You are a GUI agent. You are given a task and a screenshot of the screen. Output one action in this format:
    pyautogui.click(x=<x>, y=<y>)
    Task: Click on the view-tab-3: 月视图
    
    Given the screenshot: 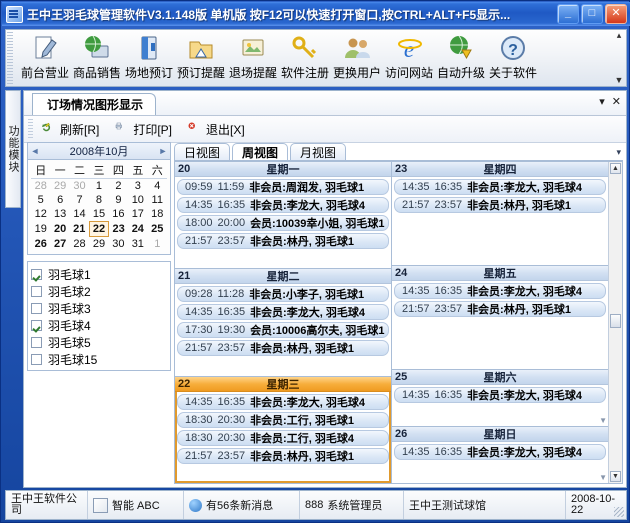 What is the action you would take?
    pyautogui.click(x=318, y=151)
    